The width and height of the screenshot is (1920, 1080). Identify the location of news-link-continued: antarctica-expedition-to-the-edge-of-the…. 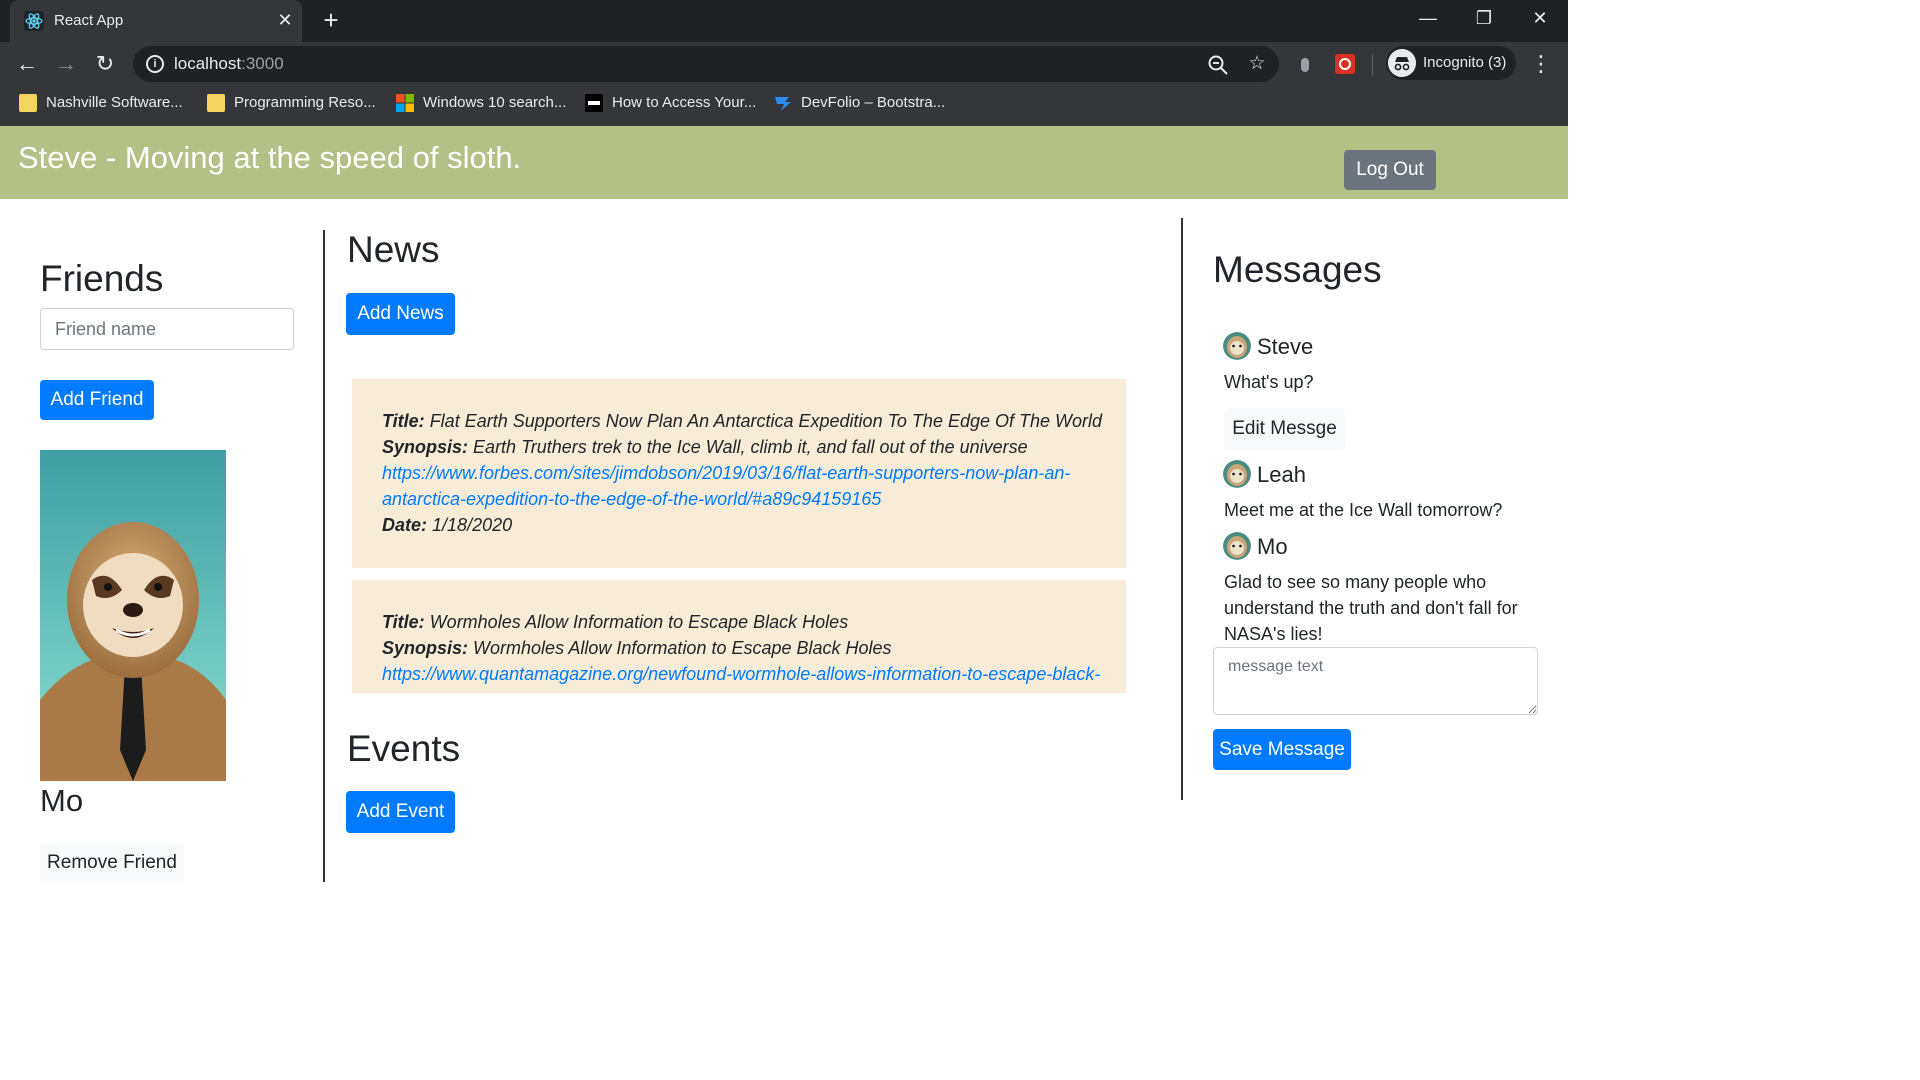
(631, 499).